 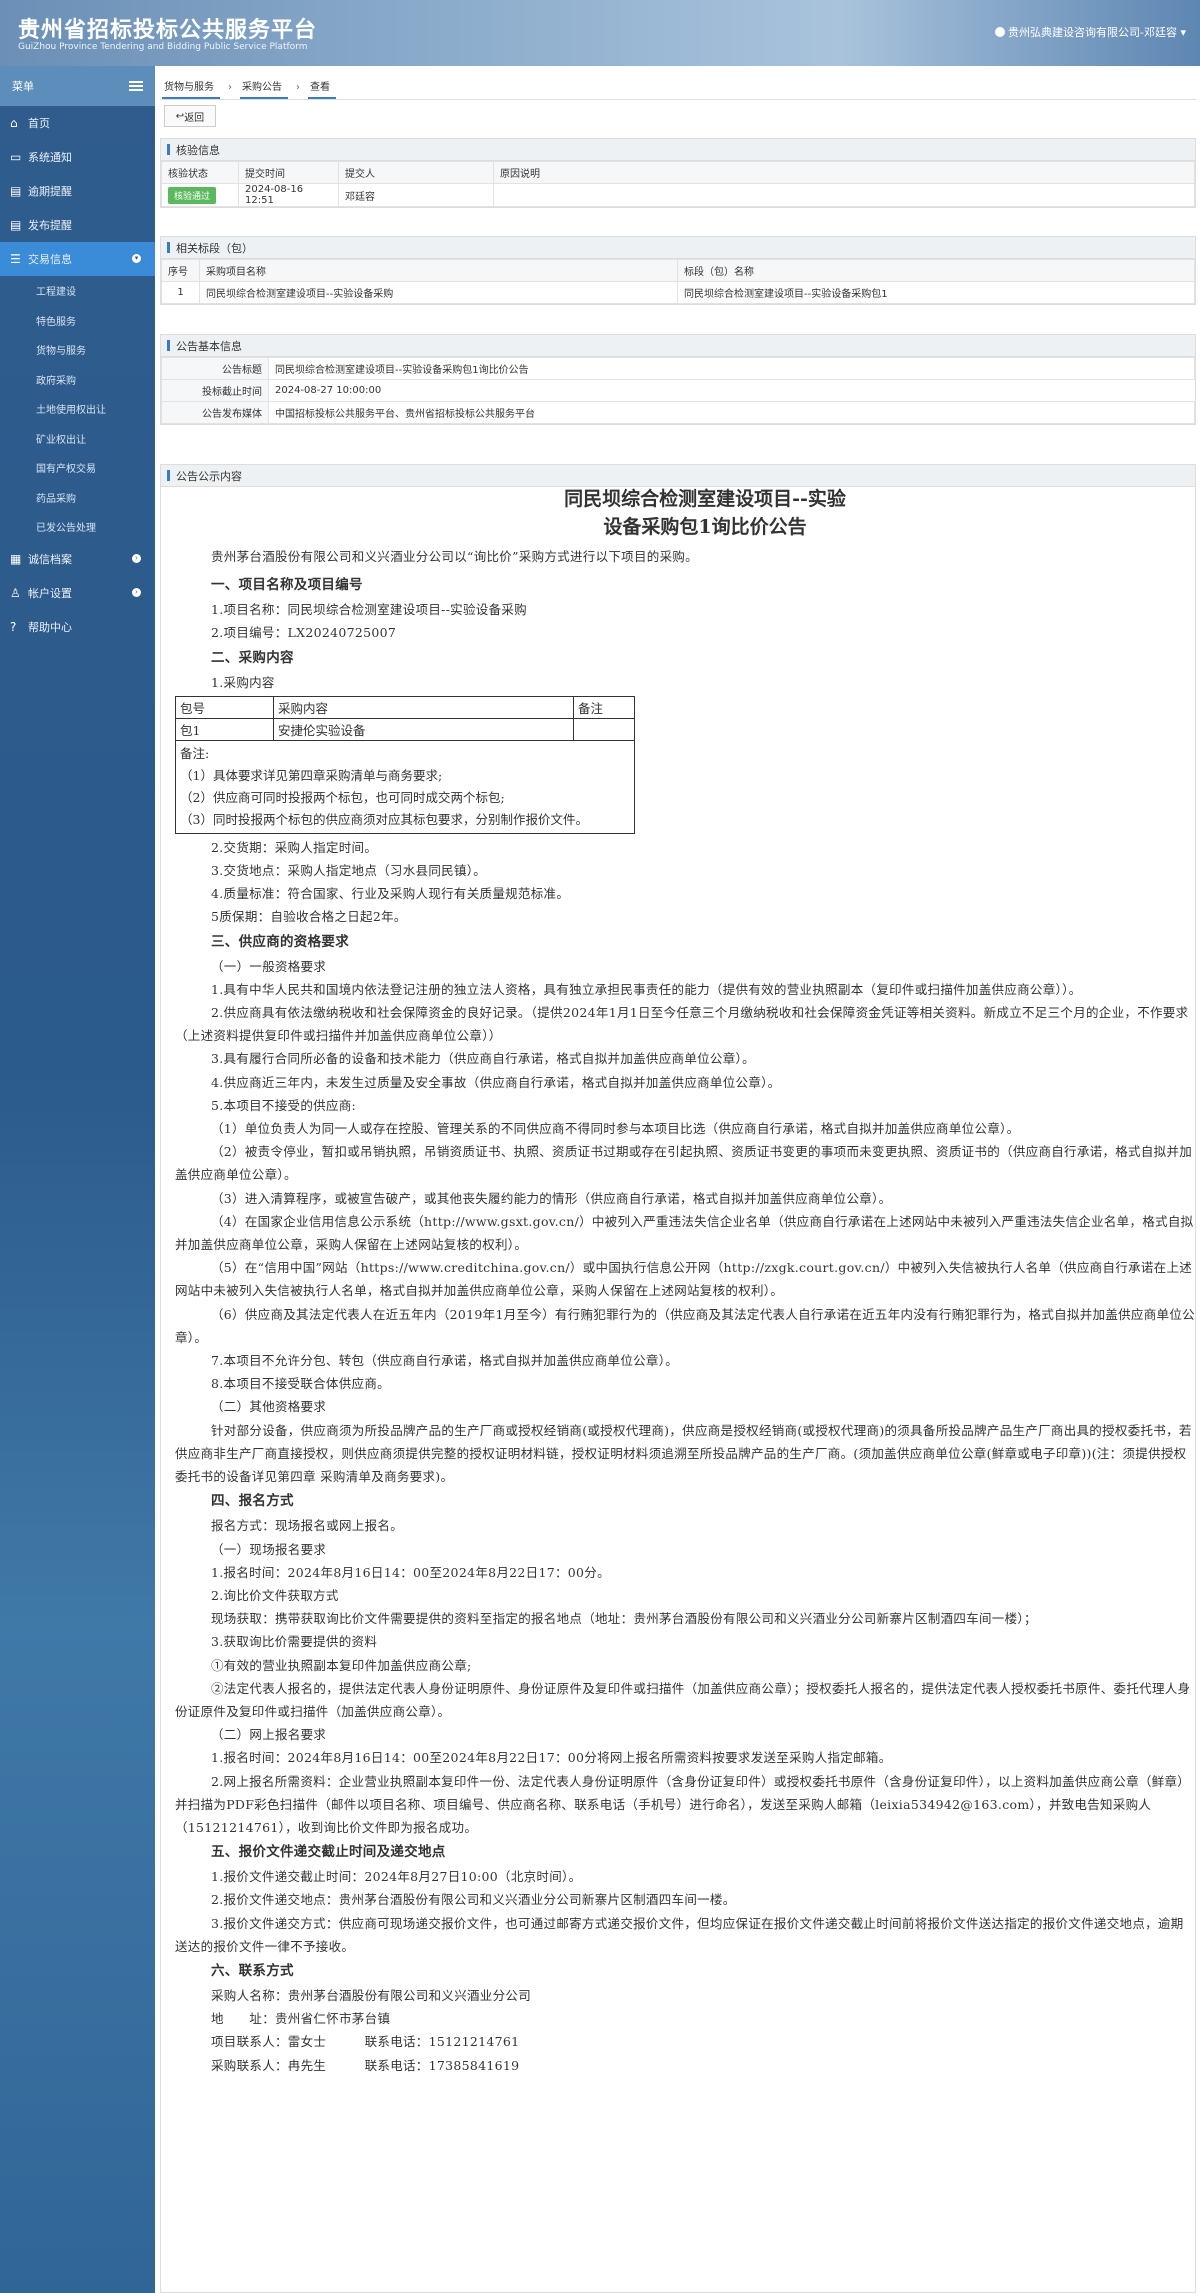 What do you see at coordinates (678, 195) in the screenshot?
I see `table-row: 核验通过 2024-08-16 12:51 邓廷容` at bounding box center [678, 195].